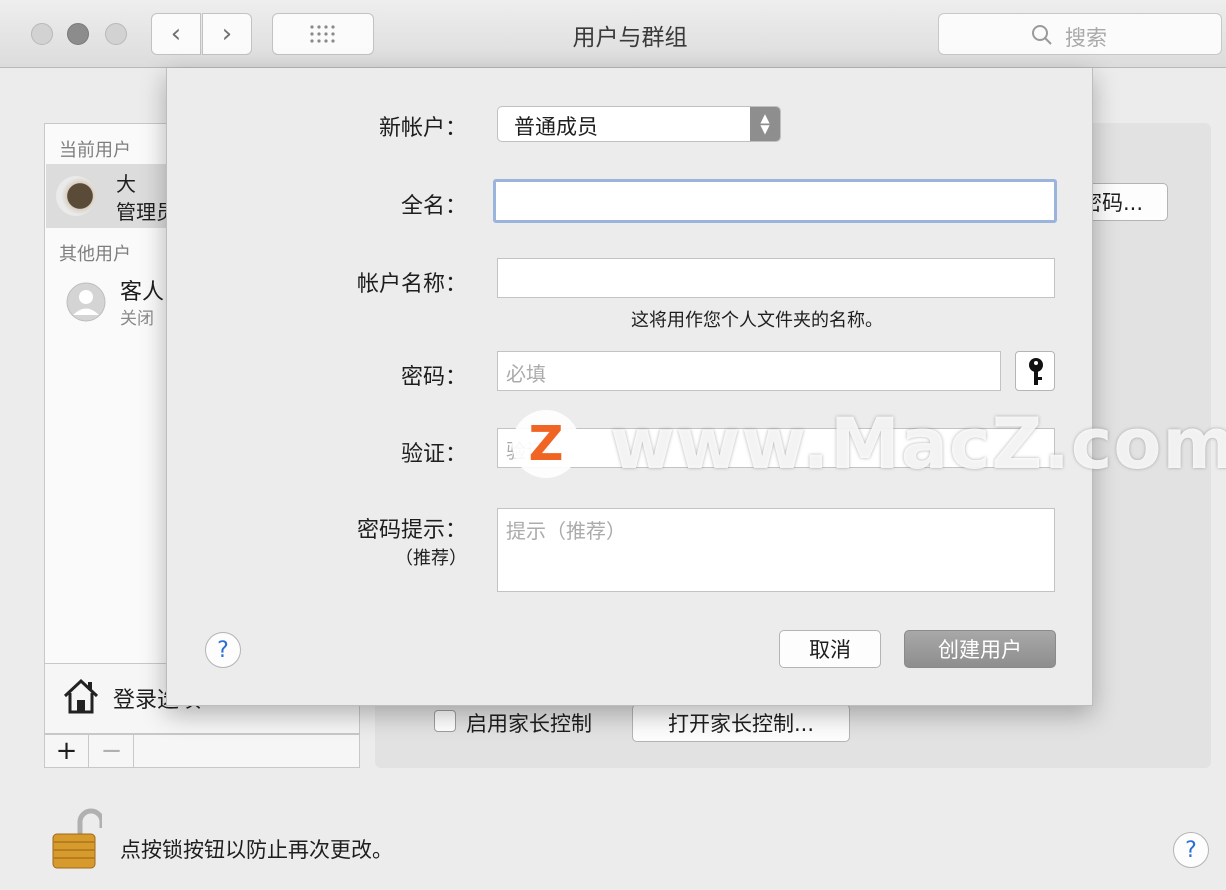  I want to click on parental-controls-label: 启用家长控制, so click(529, 724).